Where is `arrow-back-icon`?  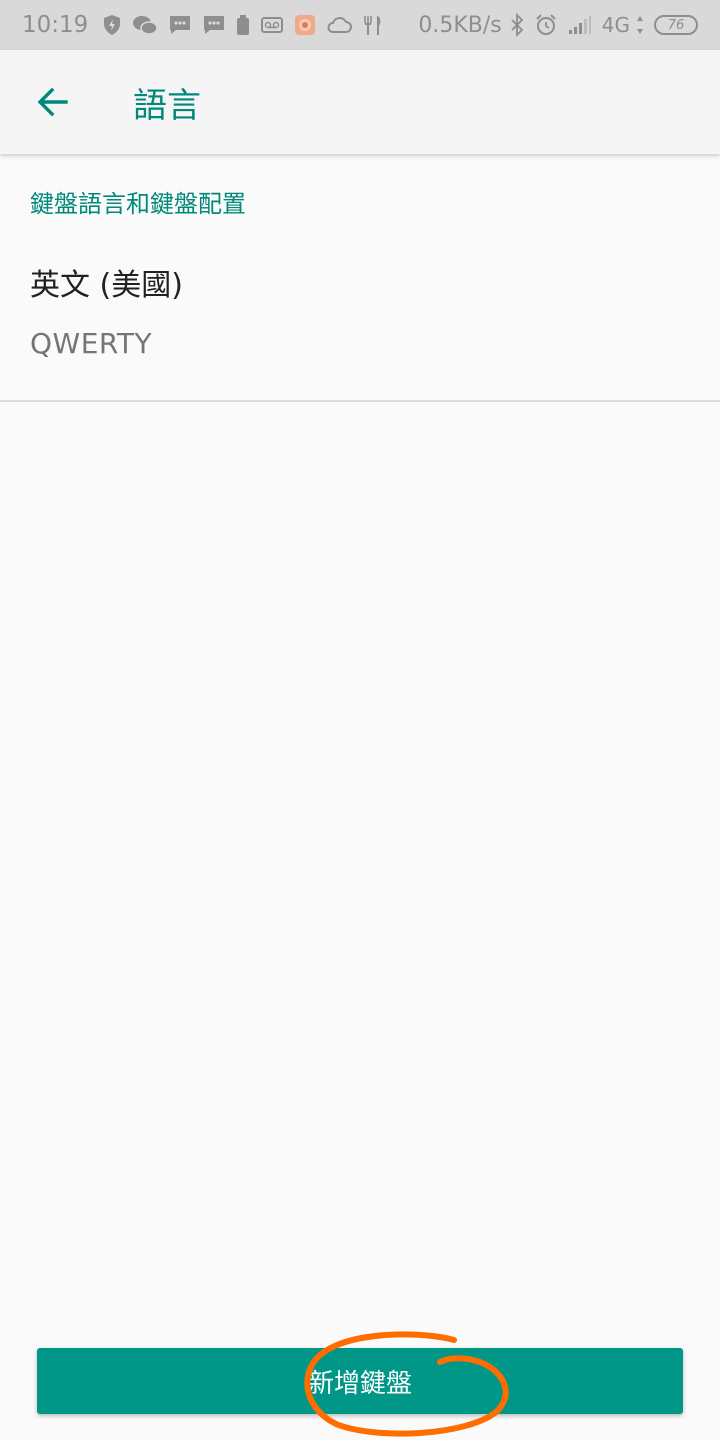 arrow-back-icon is located at coordinates (52, 102).